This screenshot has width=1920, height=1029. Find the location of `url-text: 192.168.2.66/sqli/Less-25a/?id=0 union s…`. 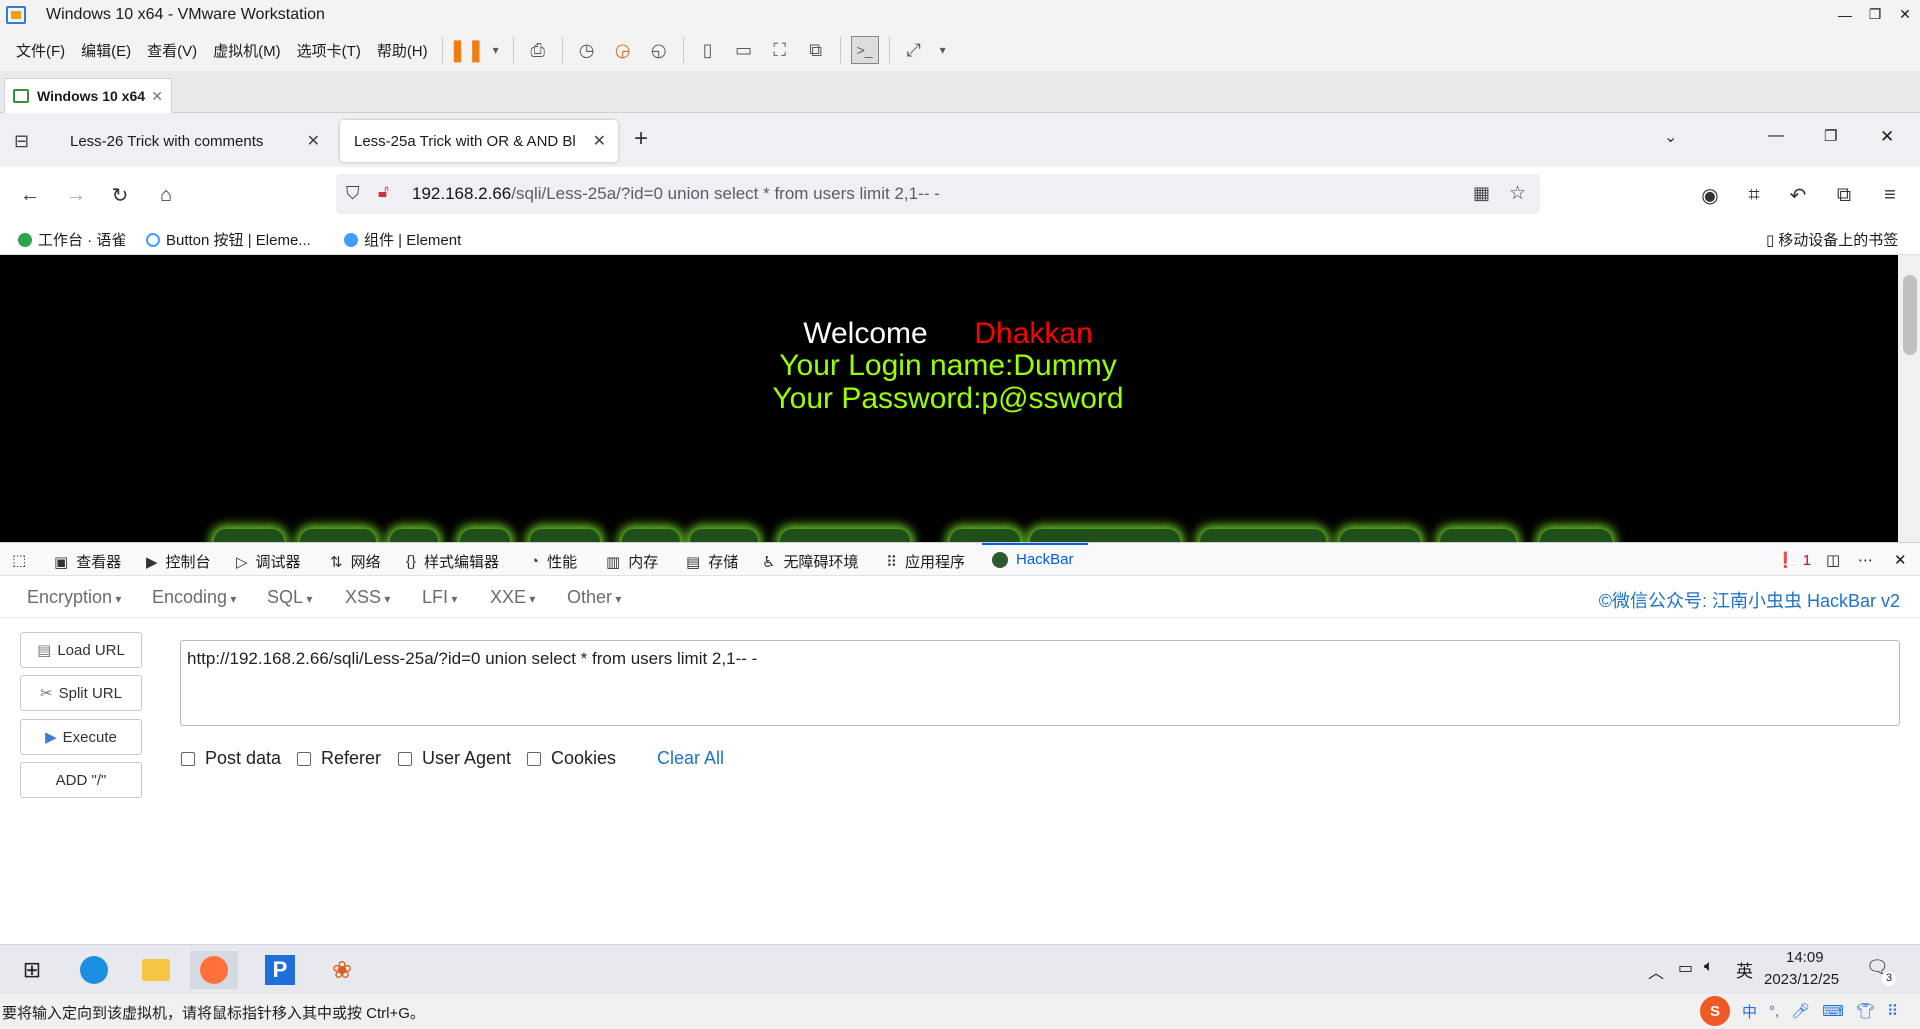

url-text: 192.168.2.66/sqli/Less-25a/?id=0 union s… is located at coordinates (676, 194).